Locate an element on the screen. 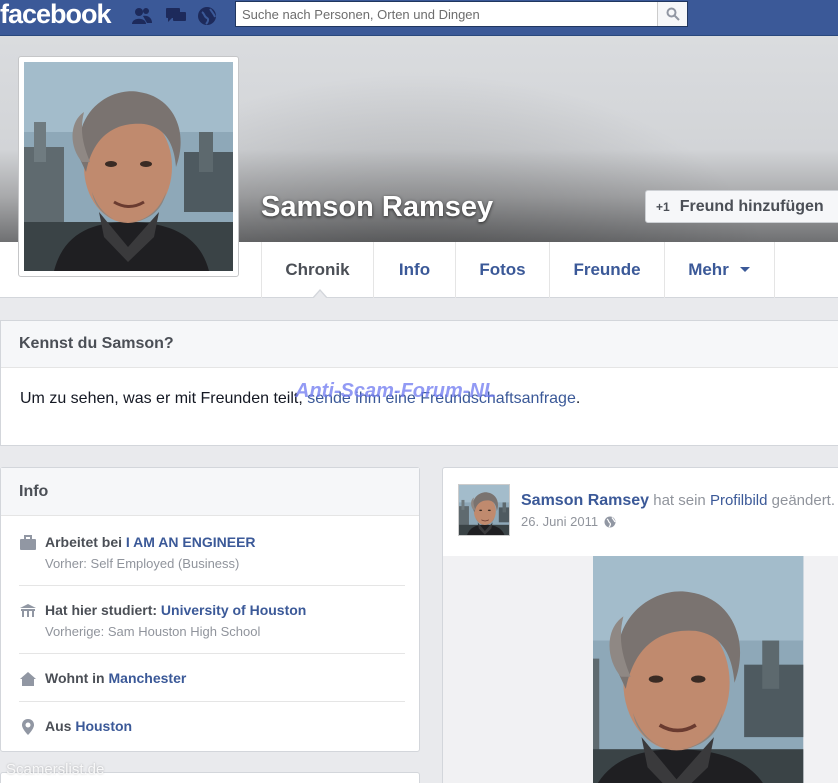 The image size is (838, 783). tab-freunde: Freunde is located at coordinates (606, 270).